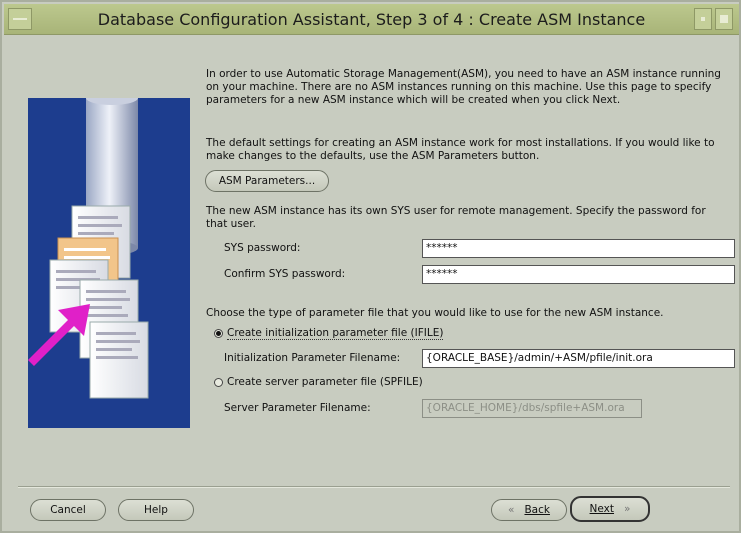 This screenshot has width=741, height=533. I want to click on ifile-radio, so click(218, 333).